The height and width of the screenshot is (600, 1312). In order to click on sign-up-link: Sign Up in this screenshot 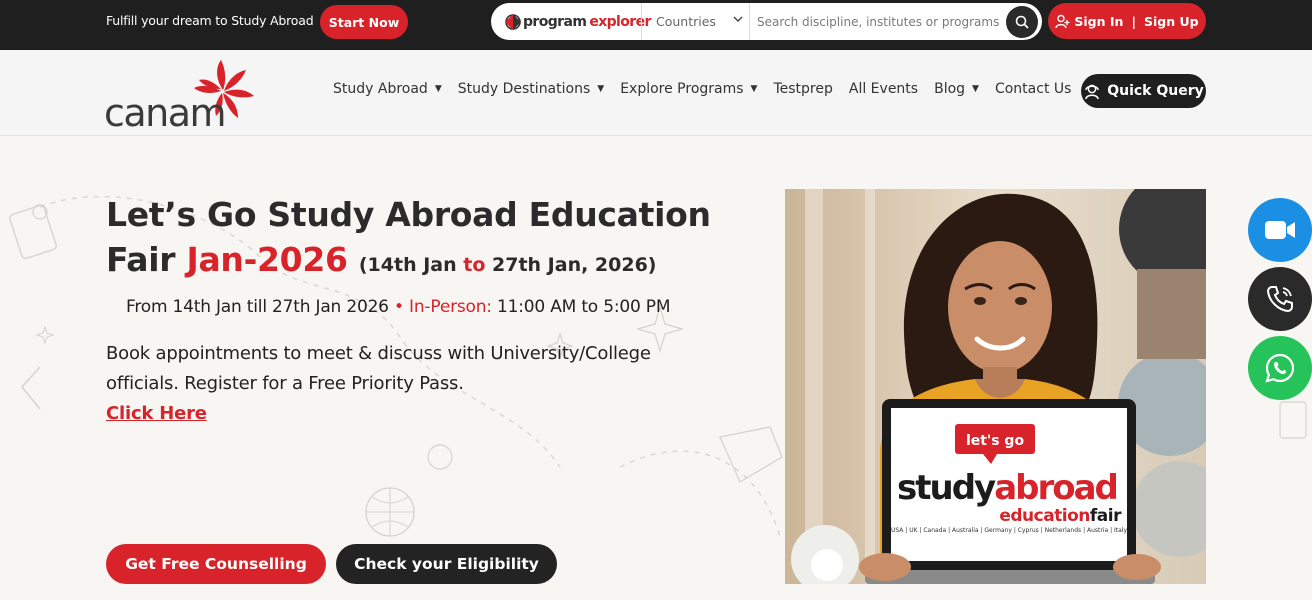, I will do `click(1171, 21)`.